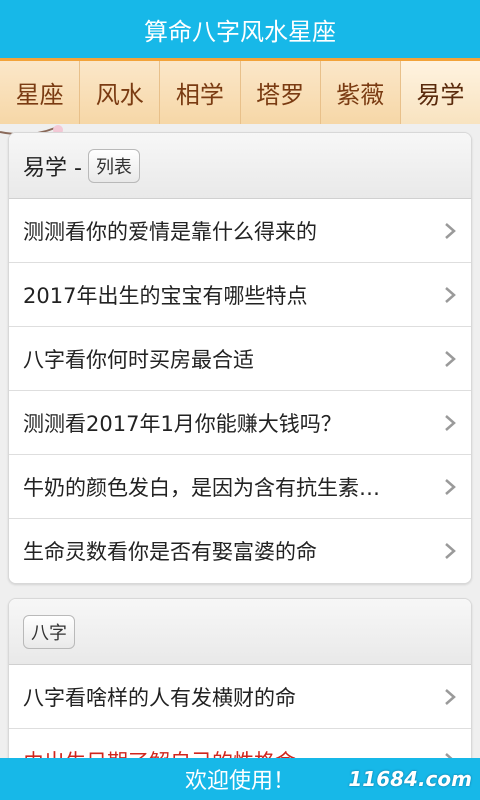 This screenshot has height=800, width=480. I want to click on tab-label: 相学, so click(199, 95).